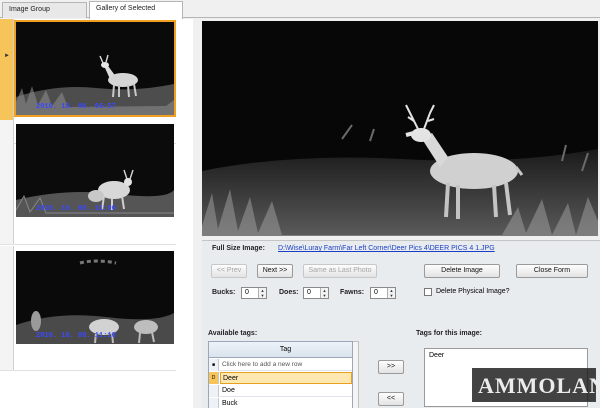 This screenshot has height=408, width=600. Describe the element at coordinates (280, 350) in the screenshot. I see `tag-column-header: Tag` at that location.